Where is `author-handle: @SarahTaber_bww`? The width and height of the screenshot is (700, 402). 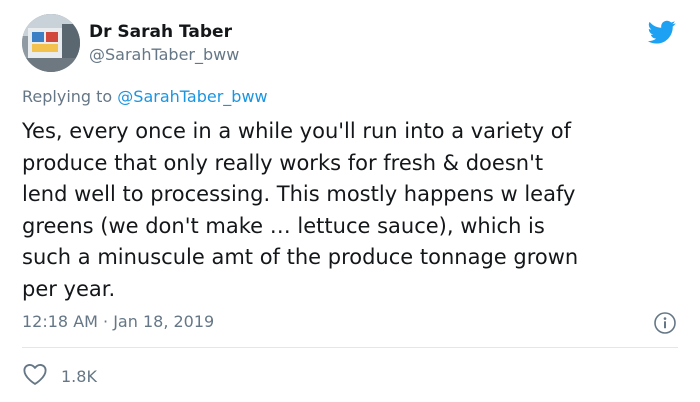
author-handle: @SarahTaber_bww is located at coordinates (164, 54).